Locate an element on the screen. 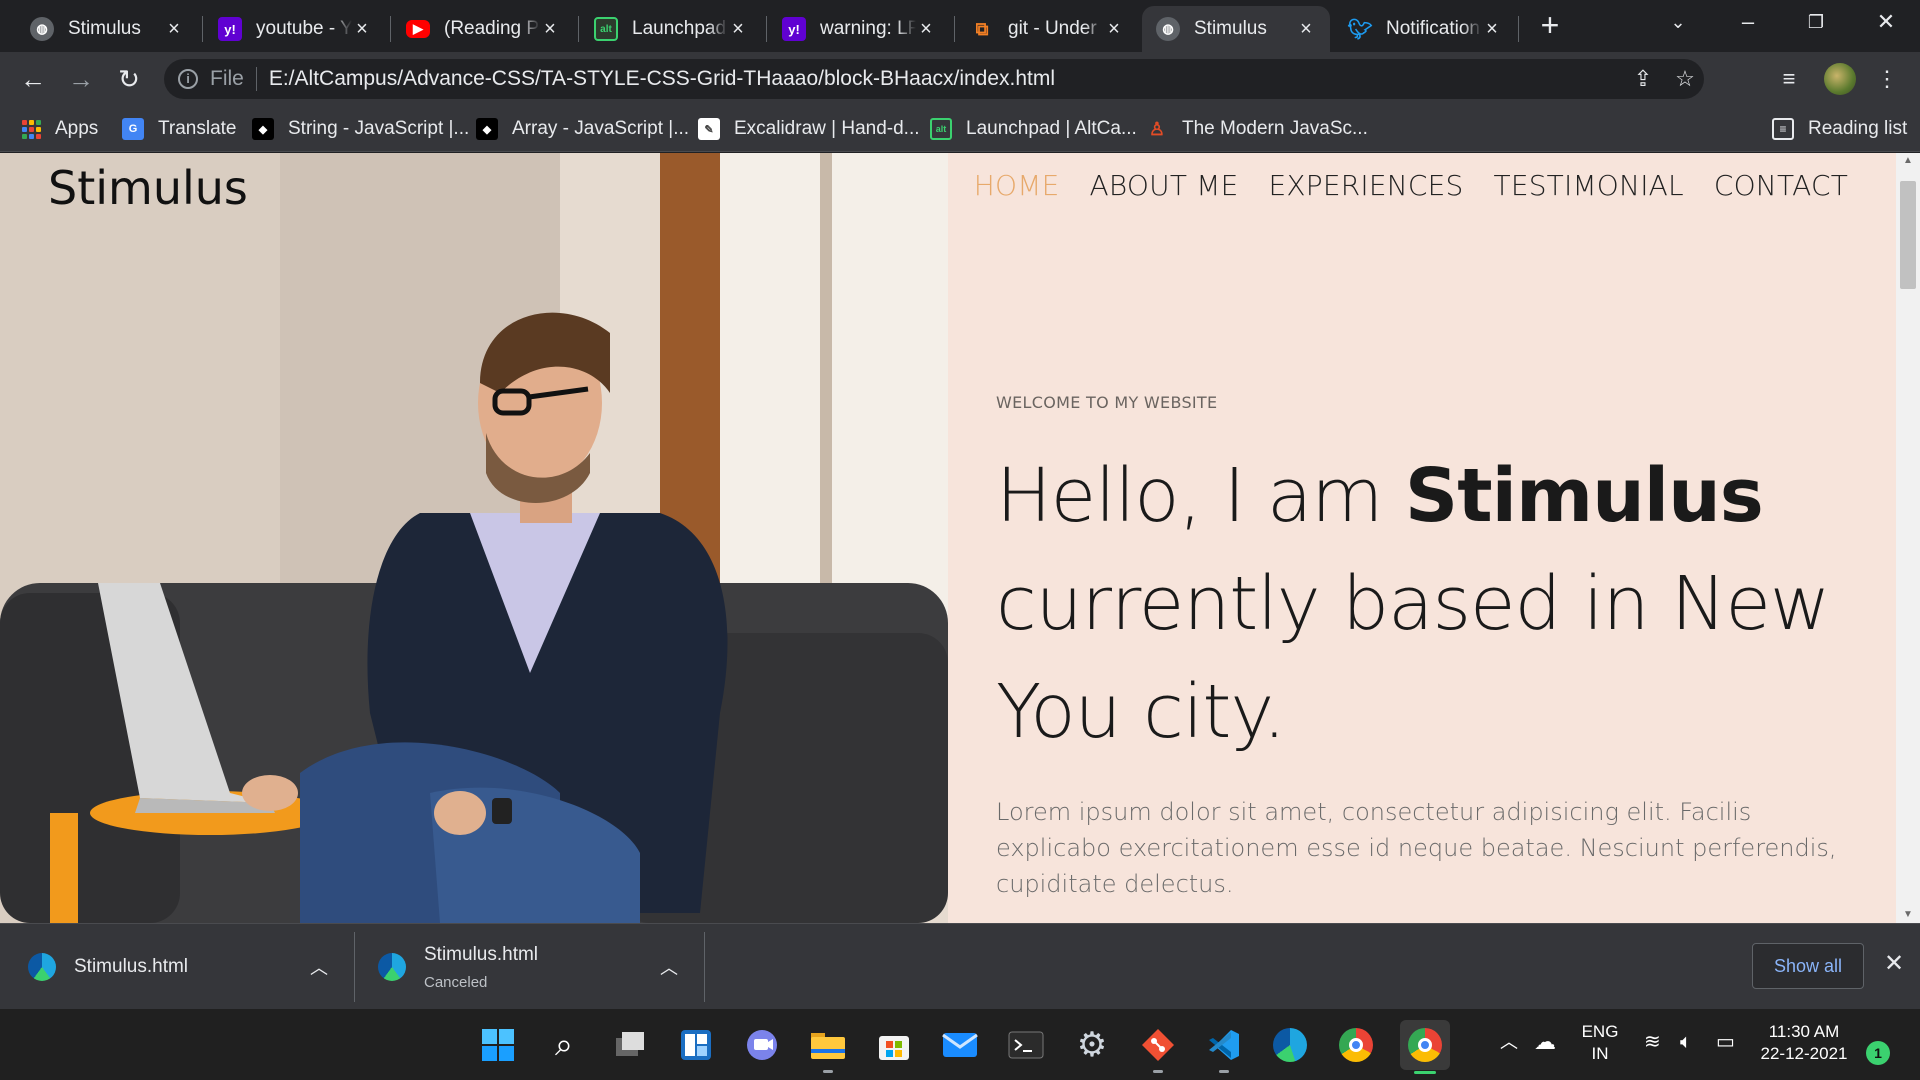 The width and height of the screenshot is (1920, 1080). tab-title: youtube - Y is located at coordinates (304, 28).